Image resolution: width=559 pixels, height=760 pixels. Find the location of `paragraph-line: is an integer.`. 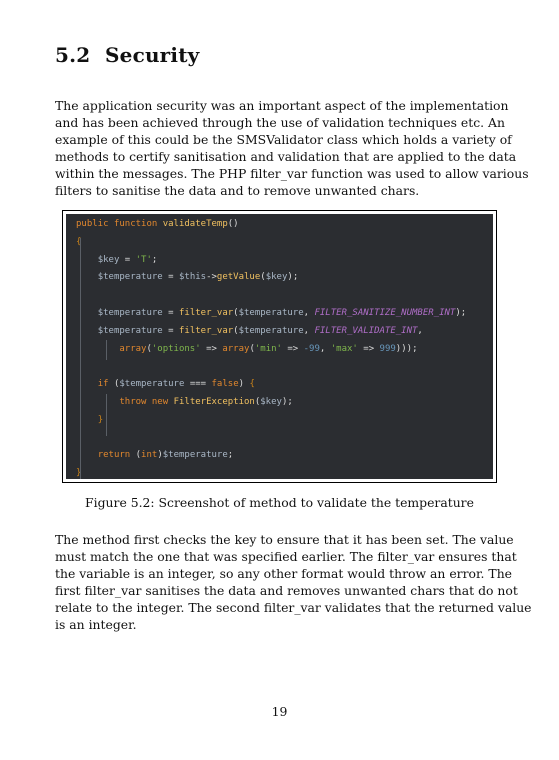

paragraph-line: is an integer. is located at coordinates (96, 624).